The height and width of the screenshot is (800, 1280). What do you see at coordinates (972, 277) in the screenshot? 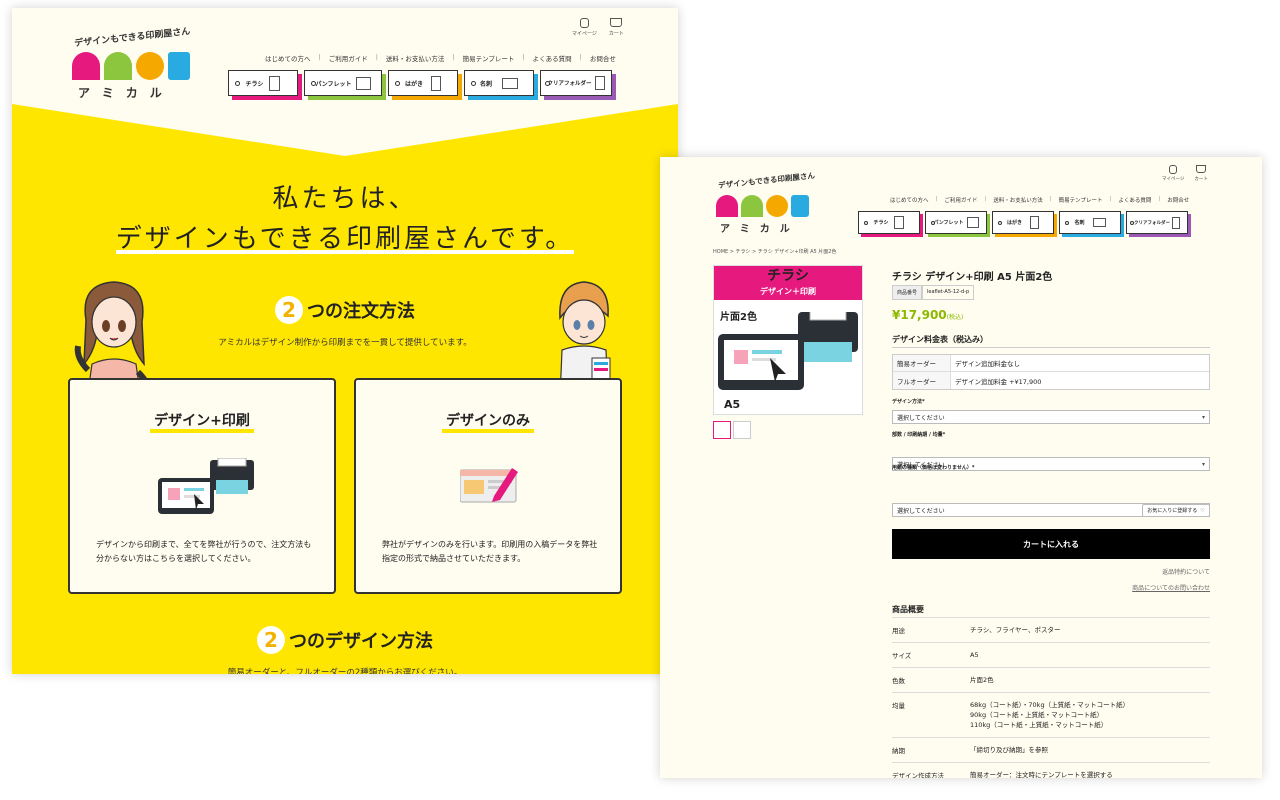
I see `product-title: チラシ デザイン+印刷 A5 片面2色` at bounding box center [972, 277].